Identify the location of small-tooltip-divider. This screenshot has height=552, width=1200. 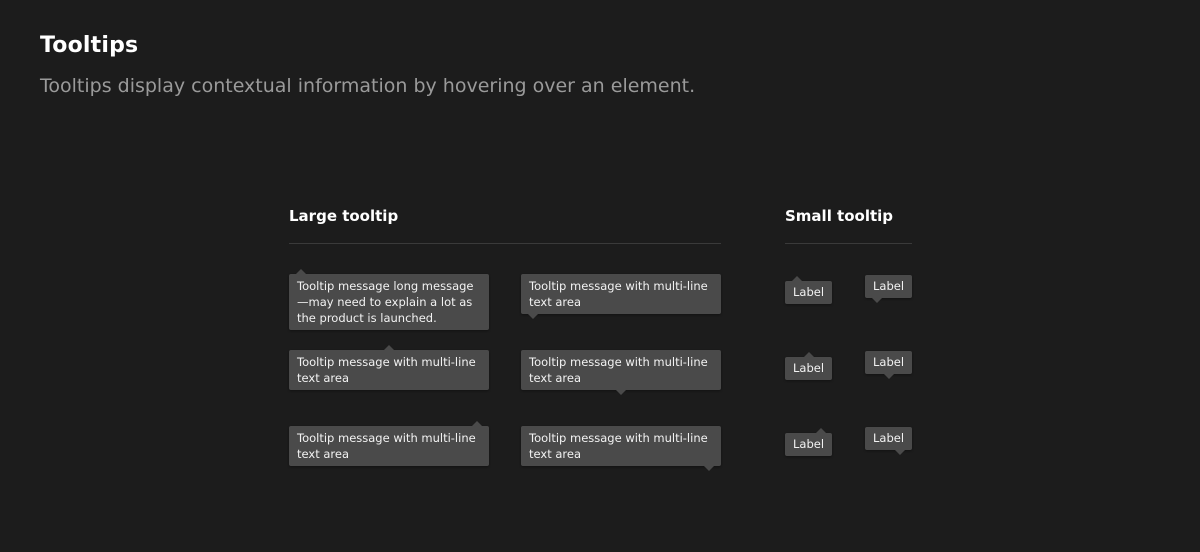
(848, 243).